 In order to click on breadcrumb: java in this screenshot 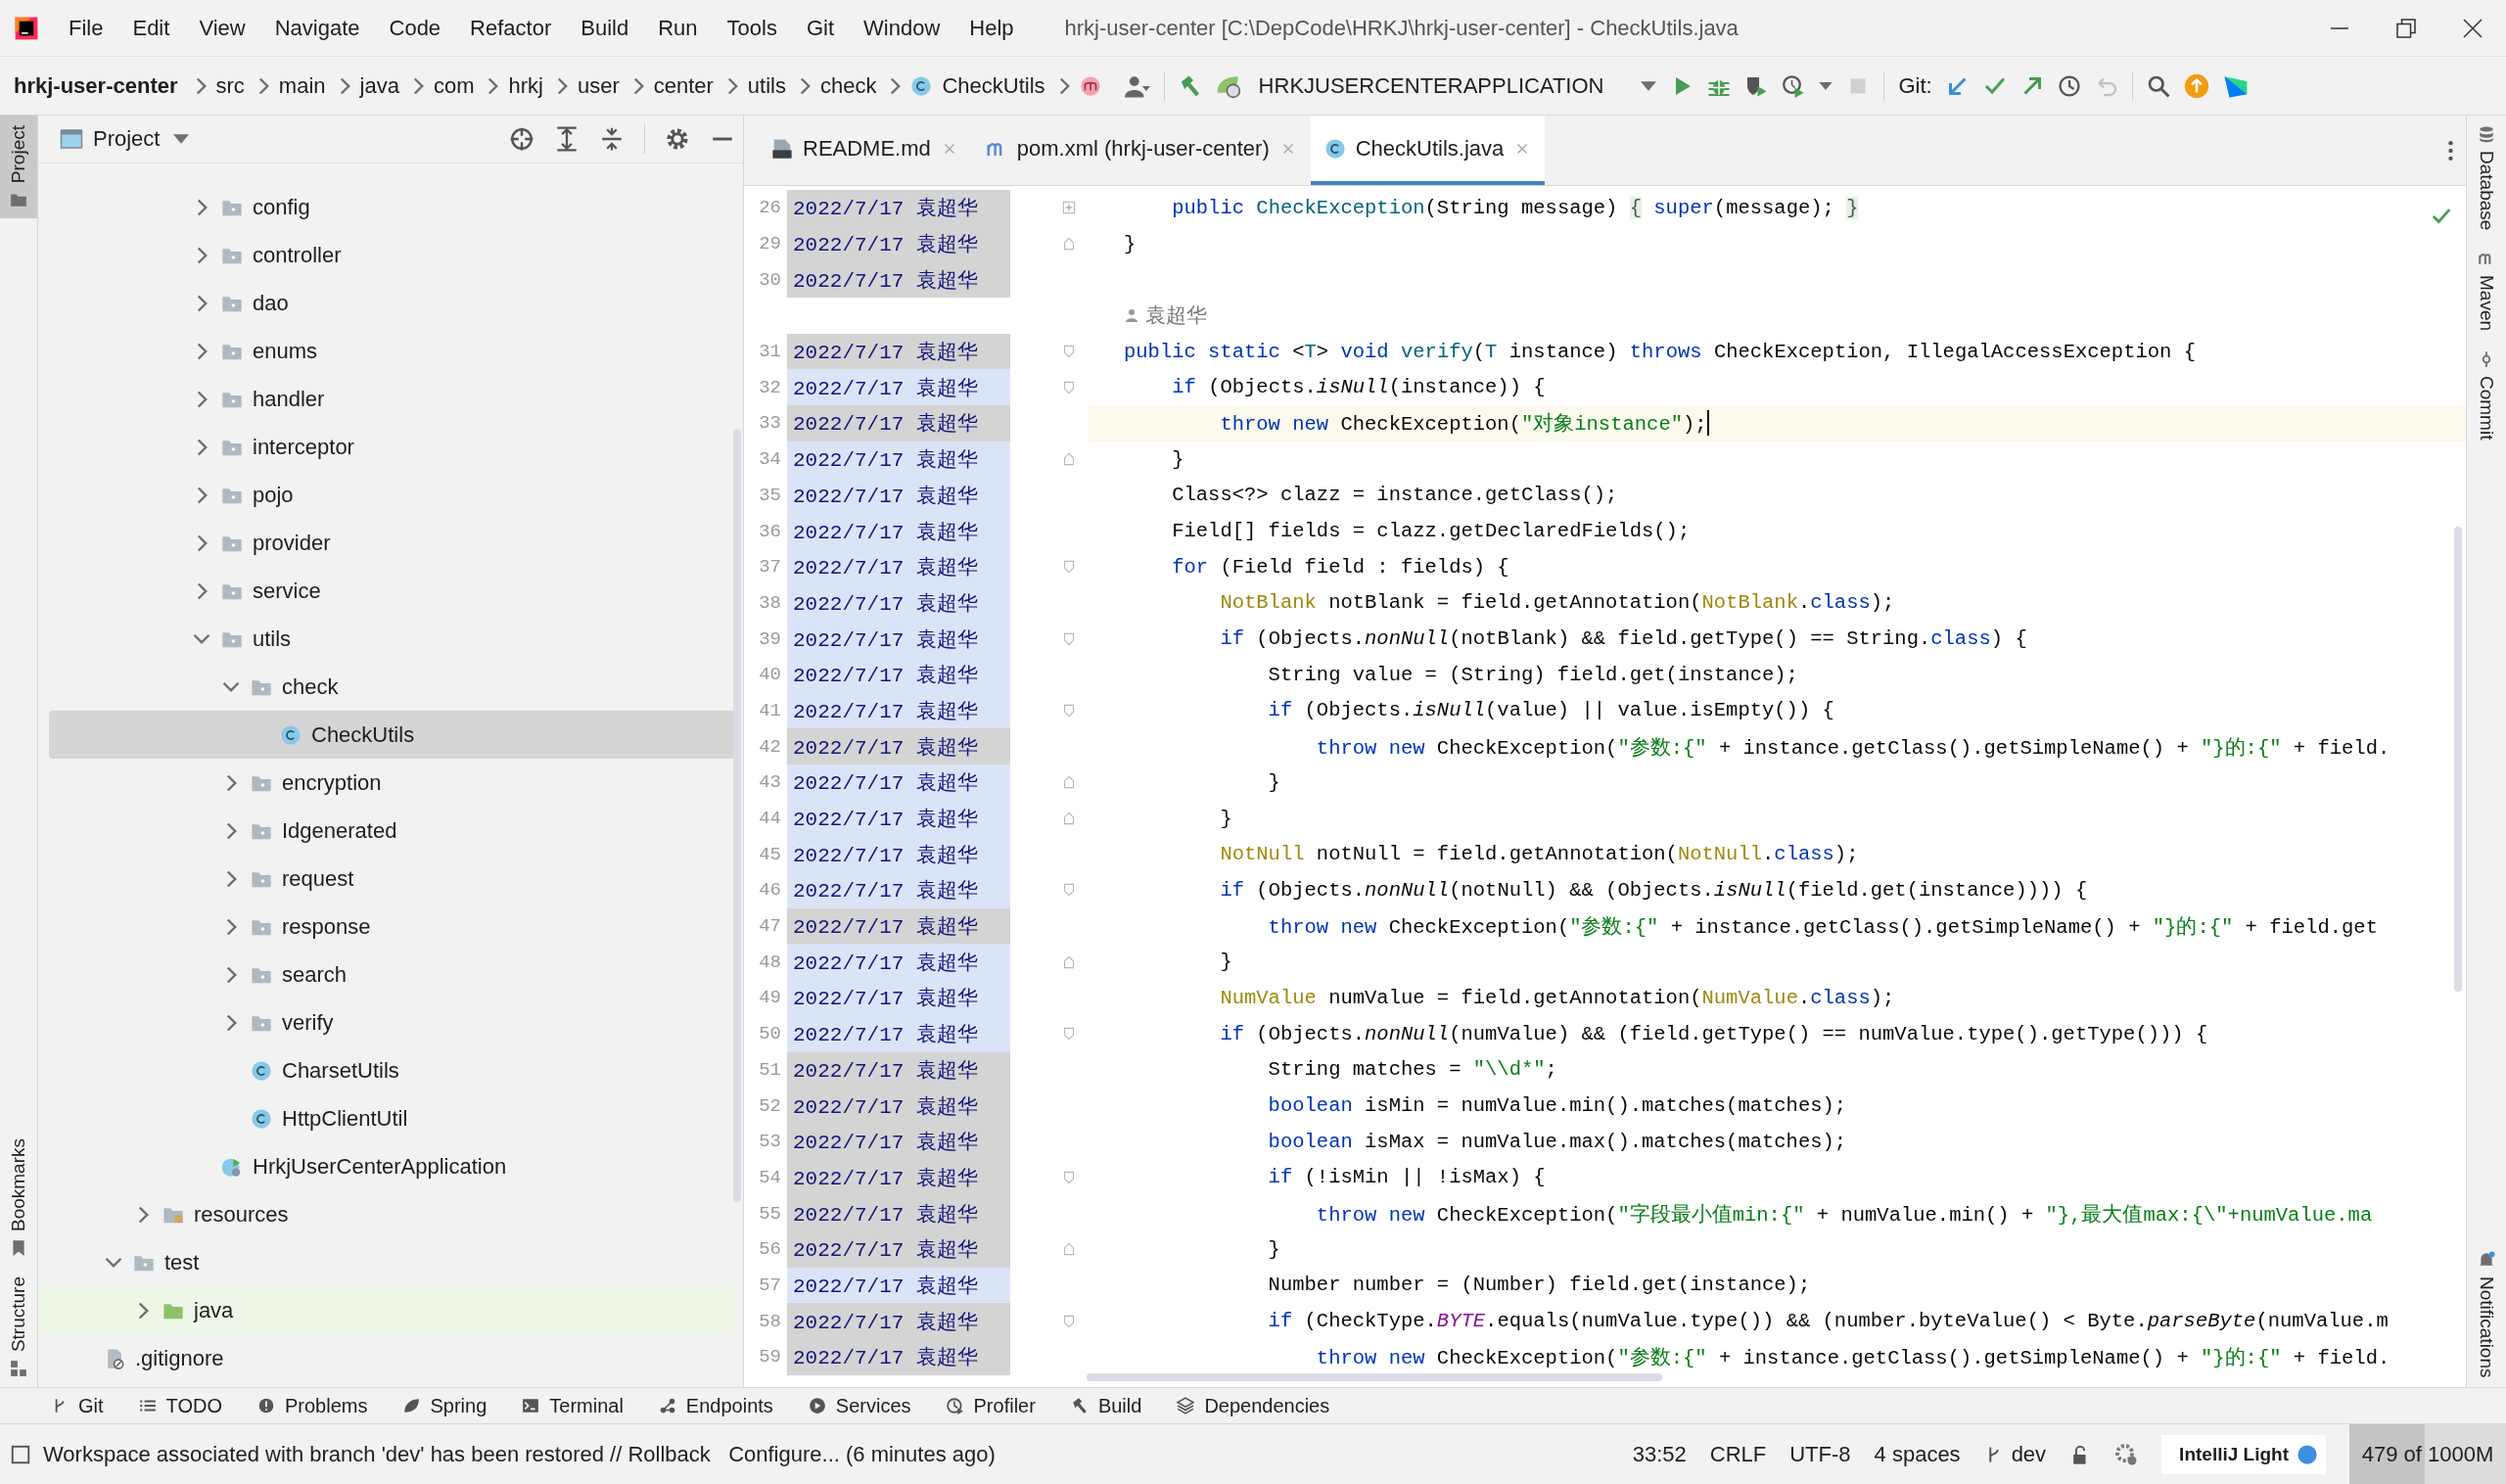, I will do `click(379, 85)`.